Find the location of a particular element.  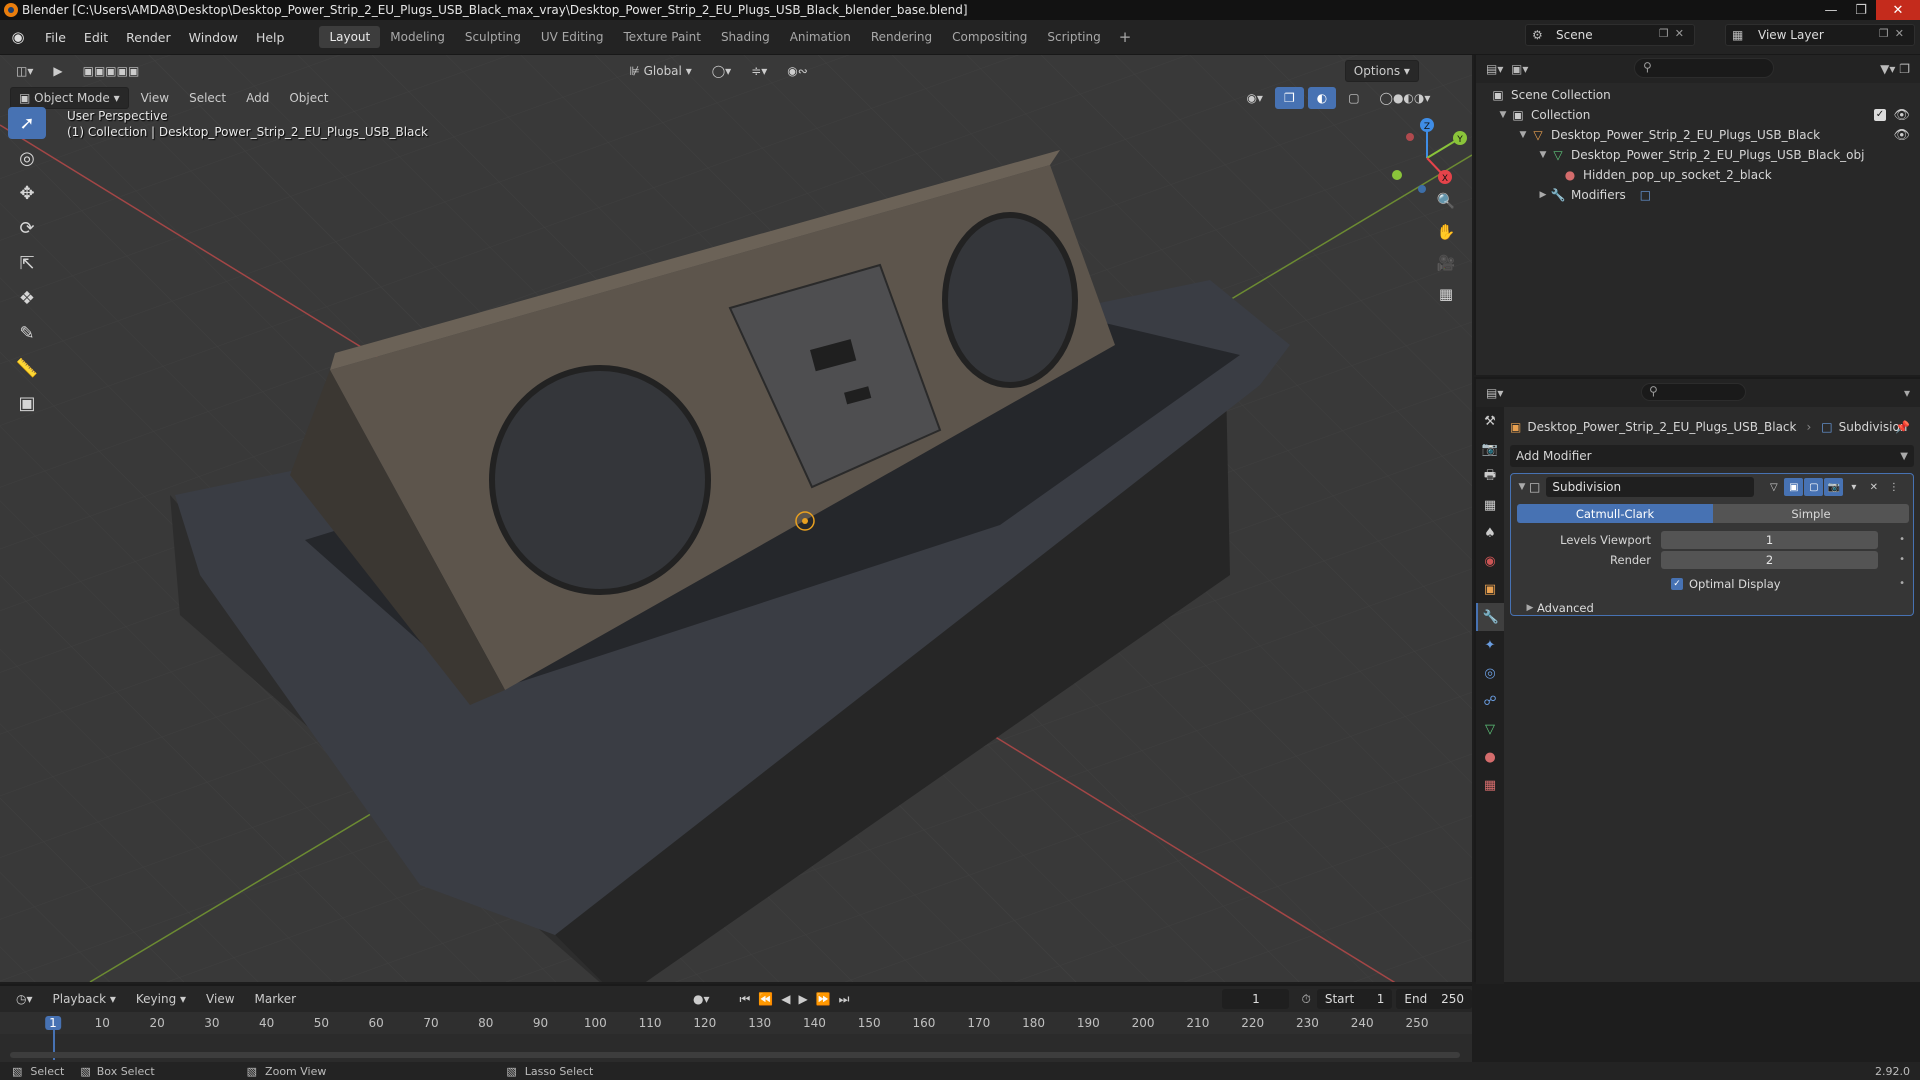

measure-icon: 📏 is located at coordinates (27, 368).